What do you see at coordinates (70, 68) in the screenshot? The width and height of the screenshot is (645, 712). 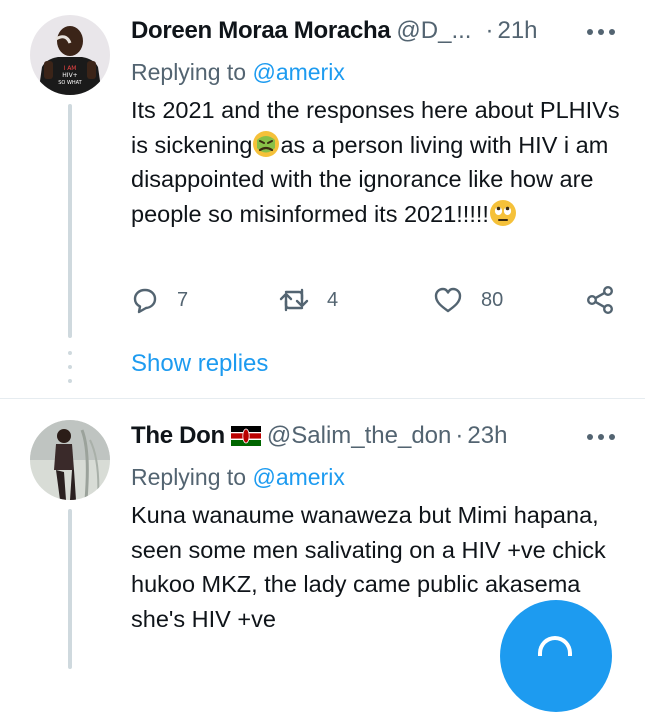 I see `svg-text: I AM` at bounding box center [70, 68].